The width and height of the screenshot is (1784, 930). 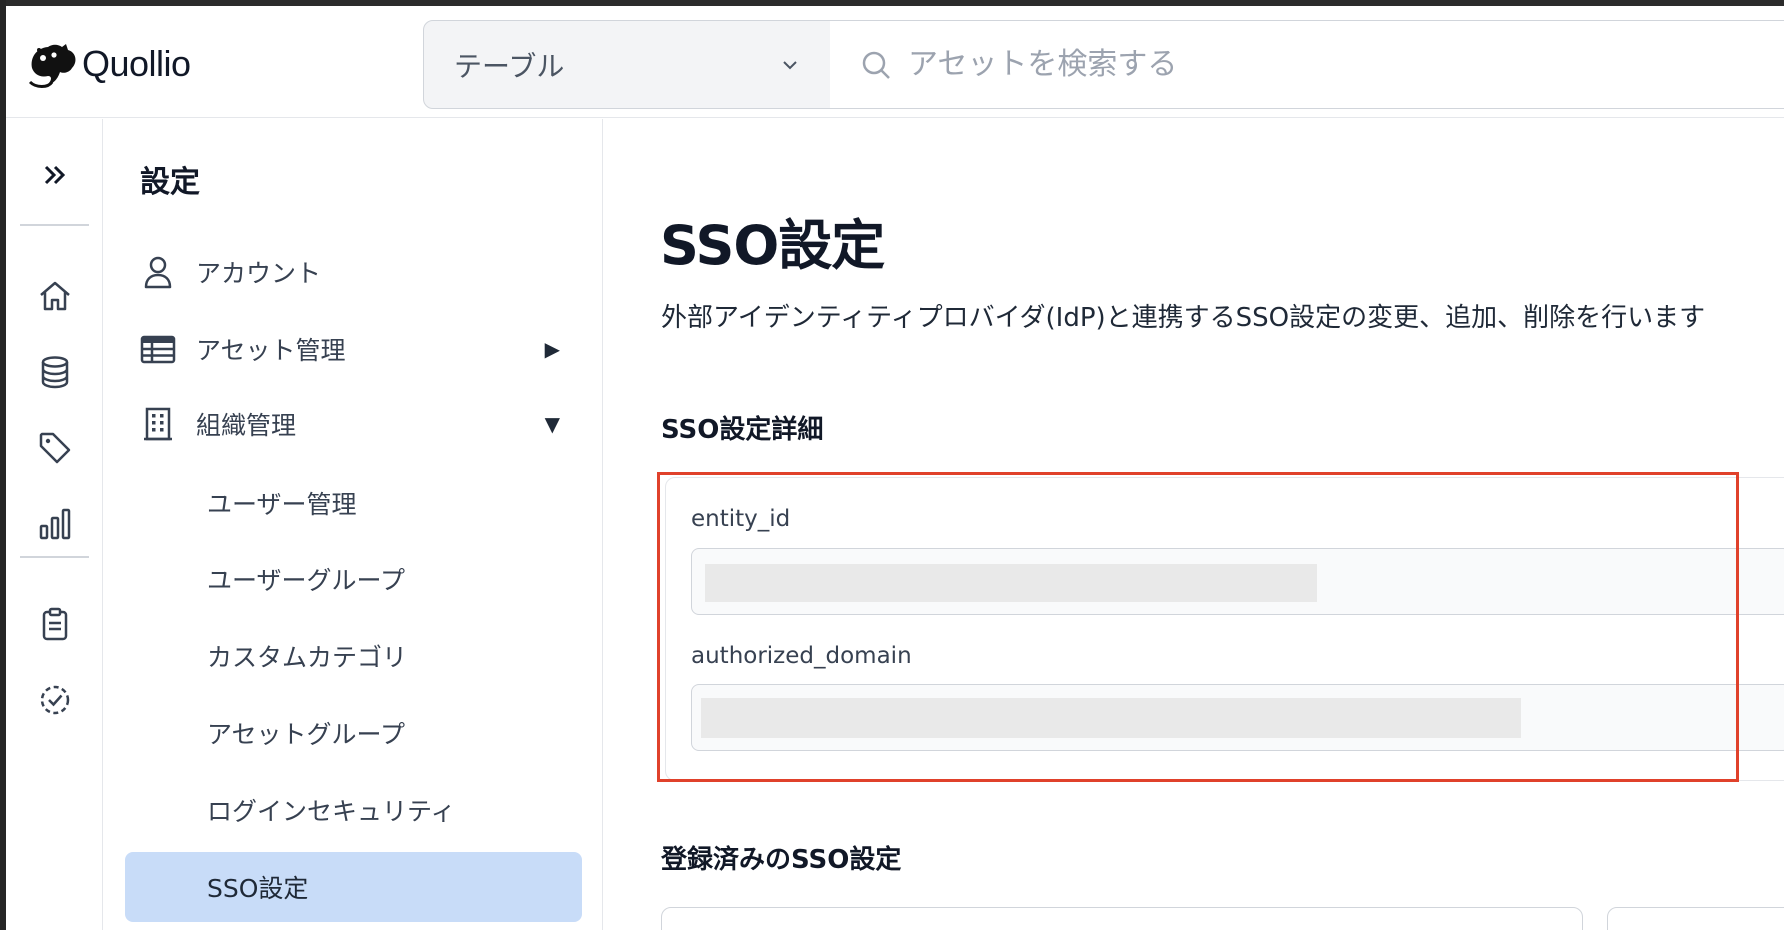 I want to click on section-heading-sso-details: SSO設定詳細, so click(x=742, y=430).